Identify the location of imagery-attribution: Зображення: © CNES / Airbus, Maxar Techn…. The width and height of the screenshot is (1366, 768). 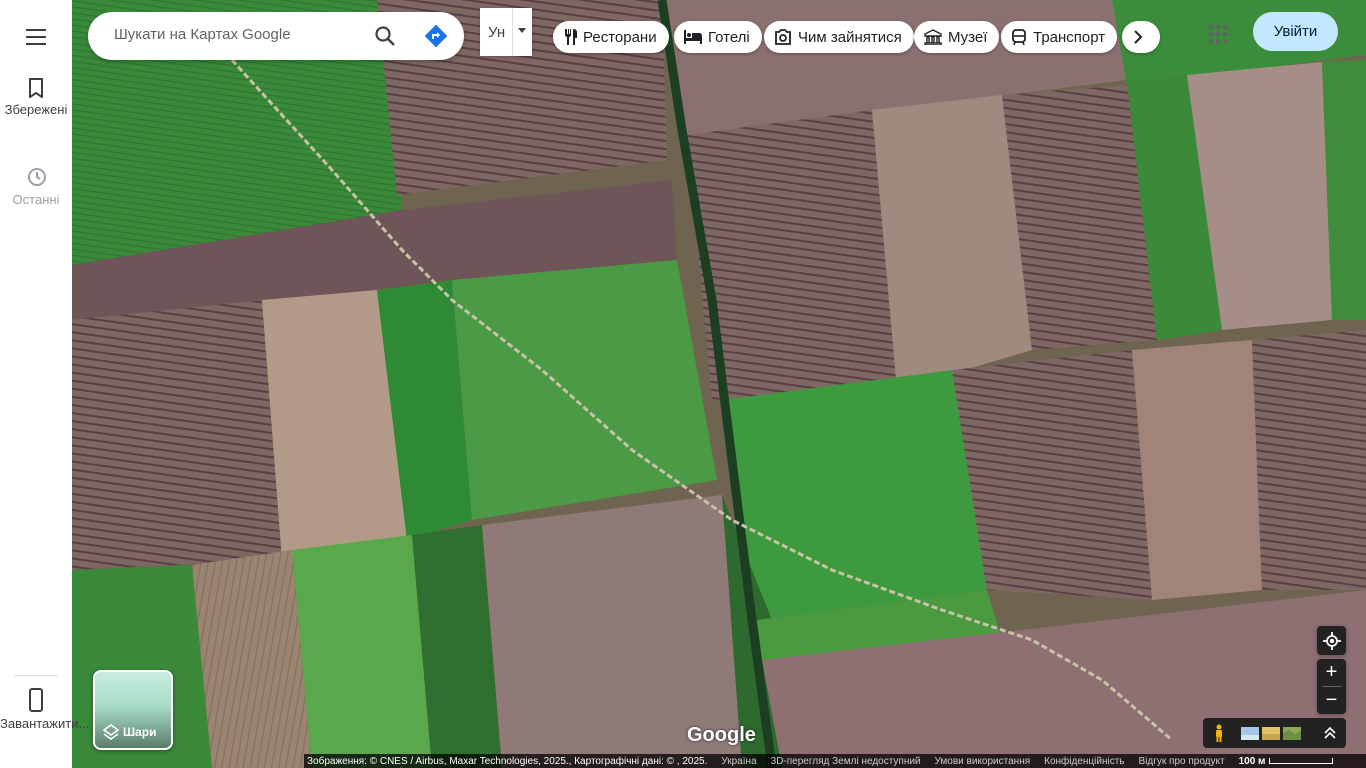
(507, 761).